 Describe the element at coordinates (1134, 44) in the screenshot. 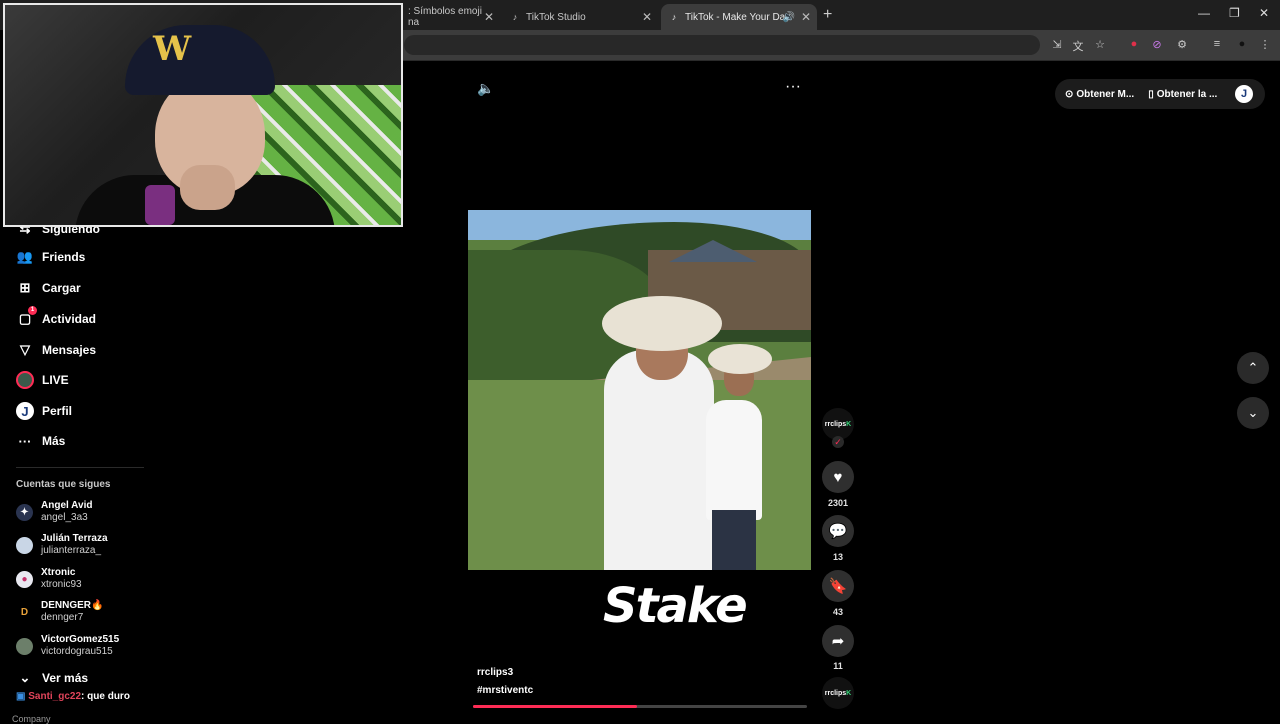

I see `extension-red-icon: ●` at that location.